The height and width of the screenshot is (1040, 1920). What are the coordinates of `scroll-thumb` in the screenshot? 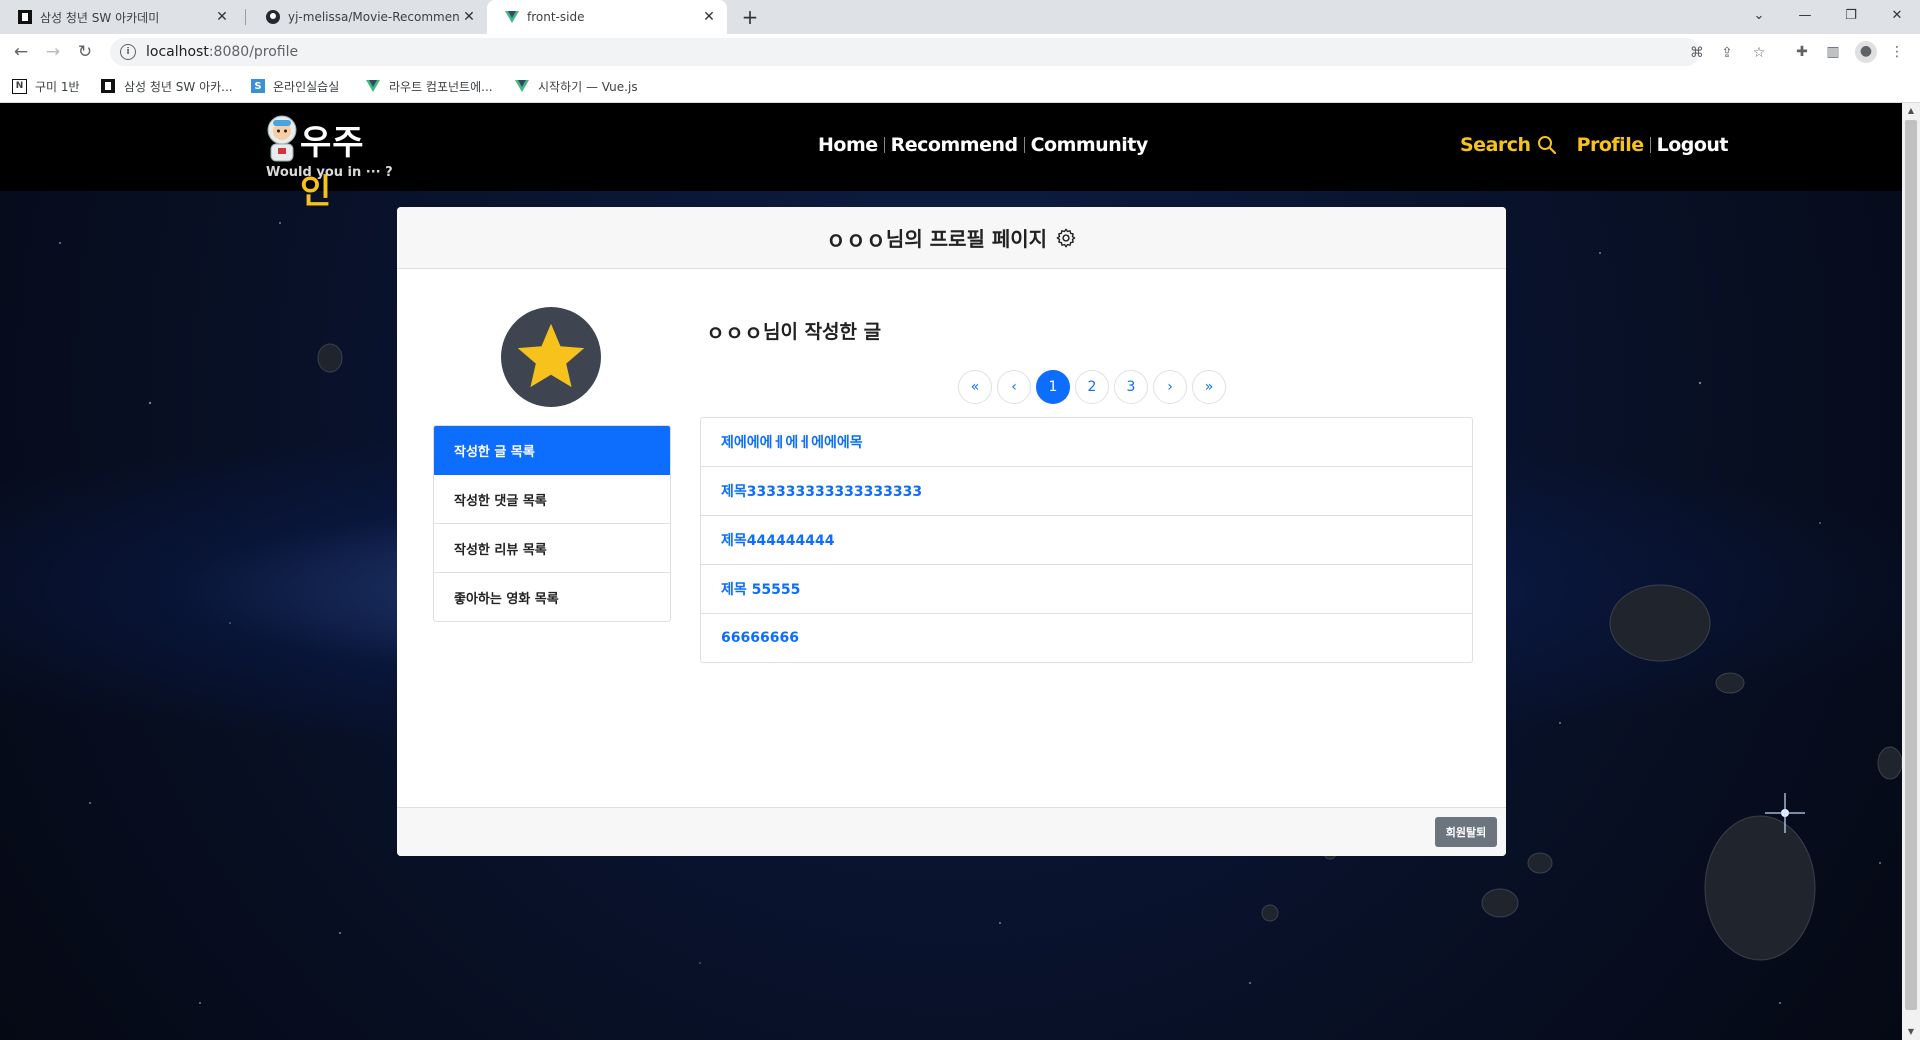 It's located at (1911, 565).